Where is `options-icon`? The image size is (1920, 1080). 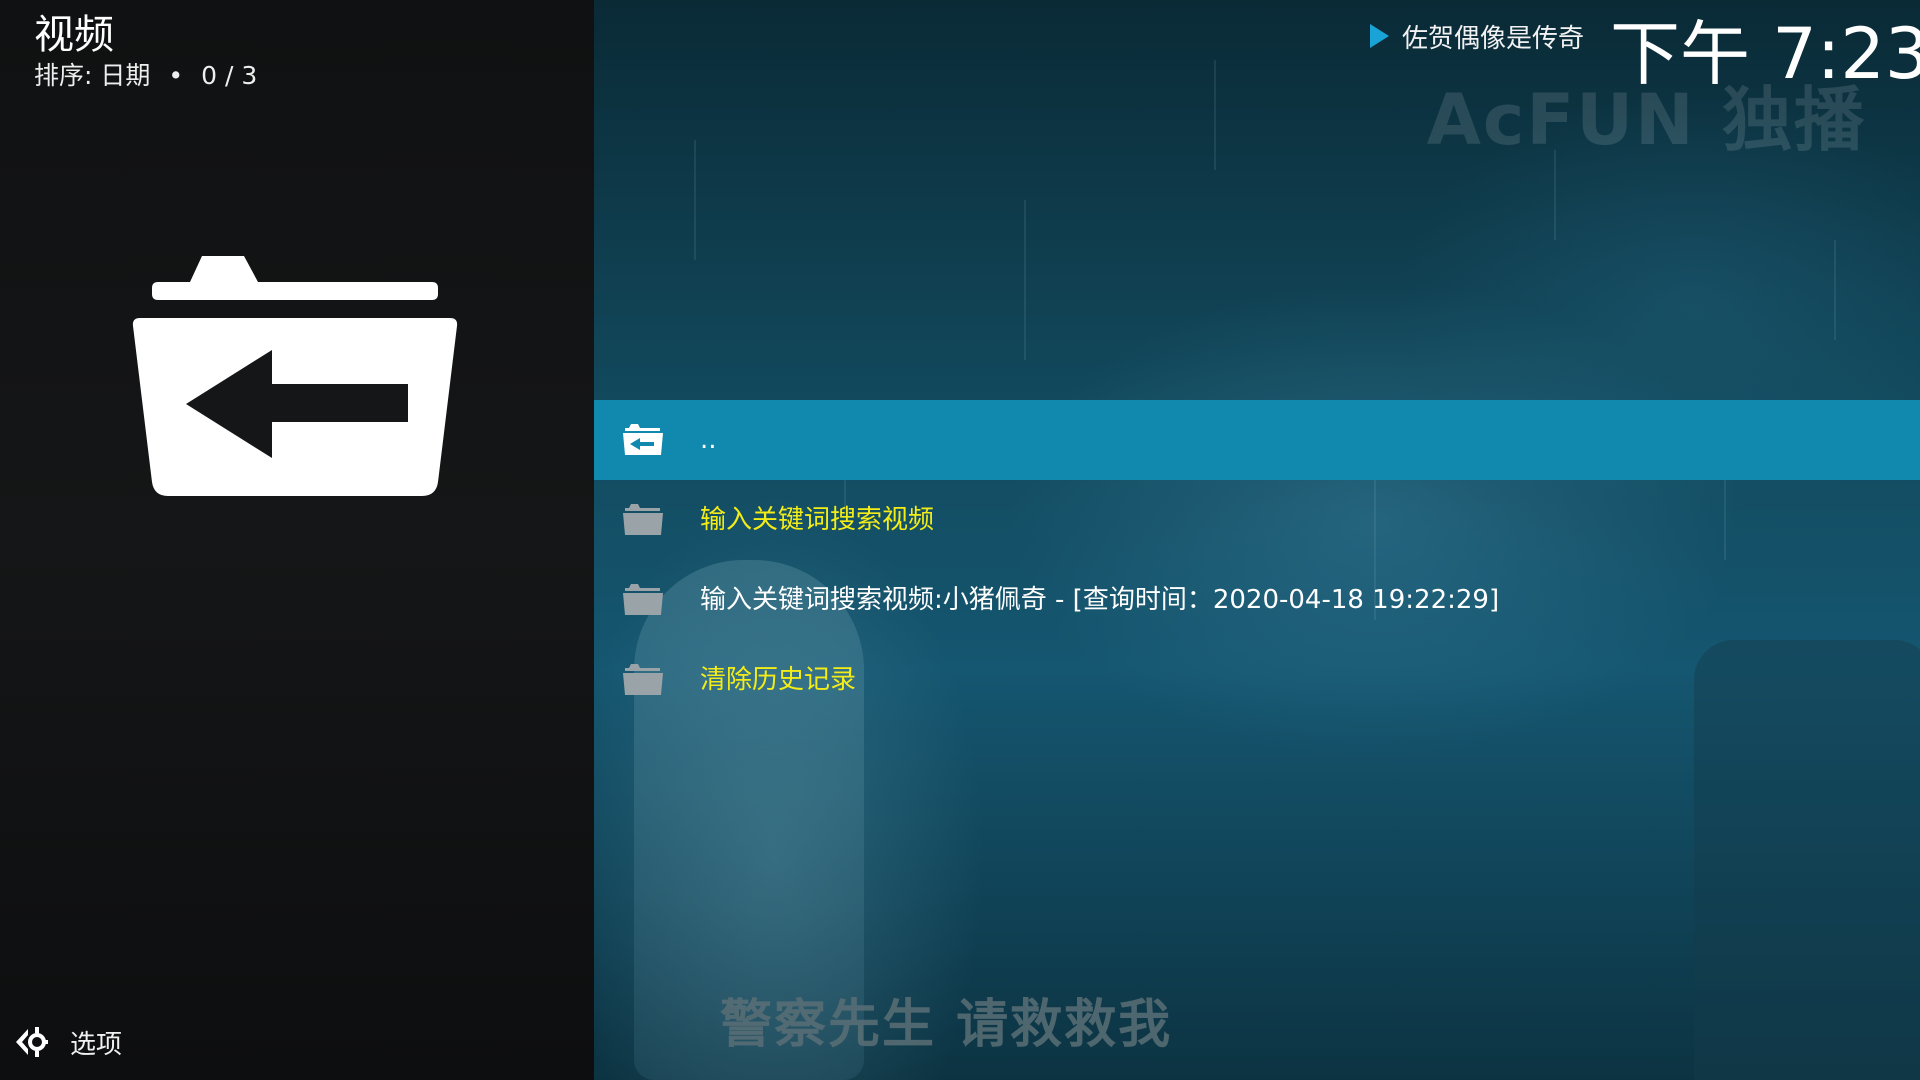 options-icon is located at coordinates (32, 1042).